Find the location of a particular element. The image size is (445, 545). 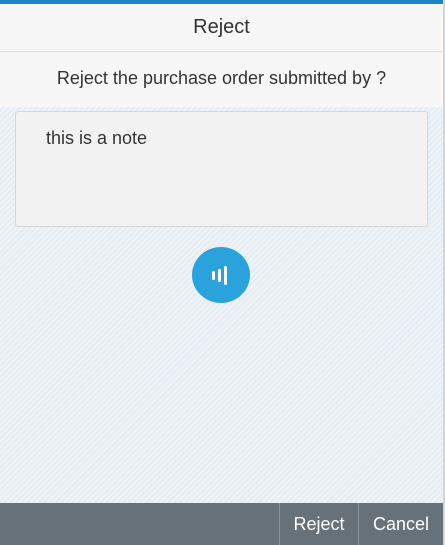

reject-button: Reject is located at coordinates (318, 524).